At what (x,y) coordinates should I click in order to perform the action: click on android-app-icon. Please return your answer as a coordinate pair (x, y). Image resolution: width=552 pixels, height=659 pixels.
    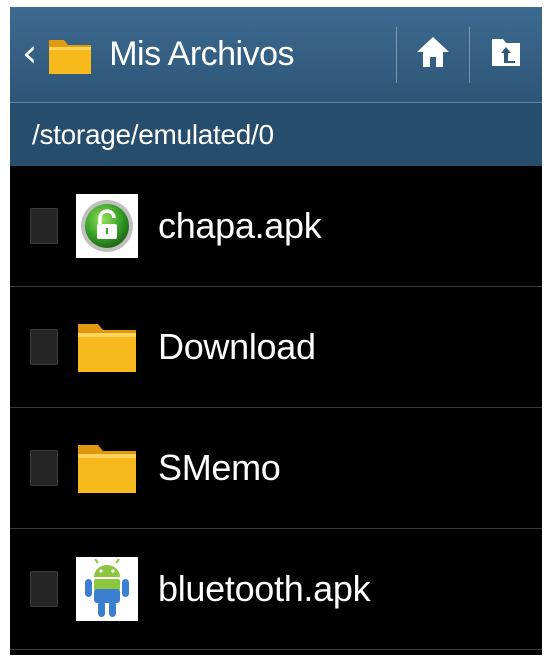
    Looking at the image, I should click on (107, 589).